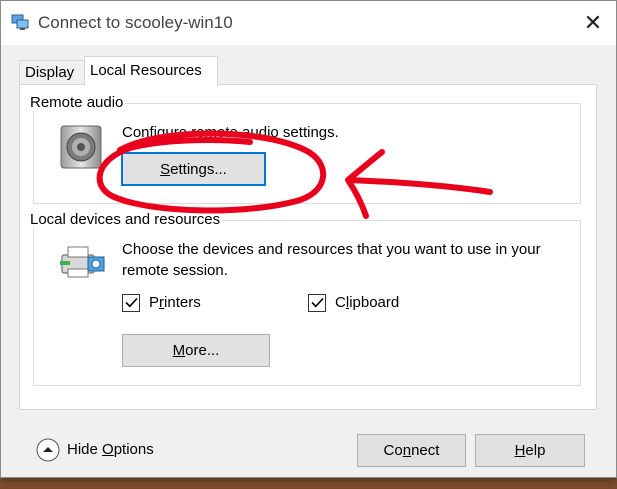 Image resolution: width=617 pixels, height=489 pixels. What do you see at coordinates (230, 132) in the screenshot?
I see `remote-audio-description: Configure remote audio settings.` at bounding box center [230, 132].